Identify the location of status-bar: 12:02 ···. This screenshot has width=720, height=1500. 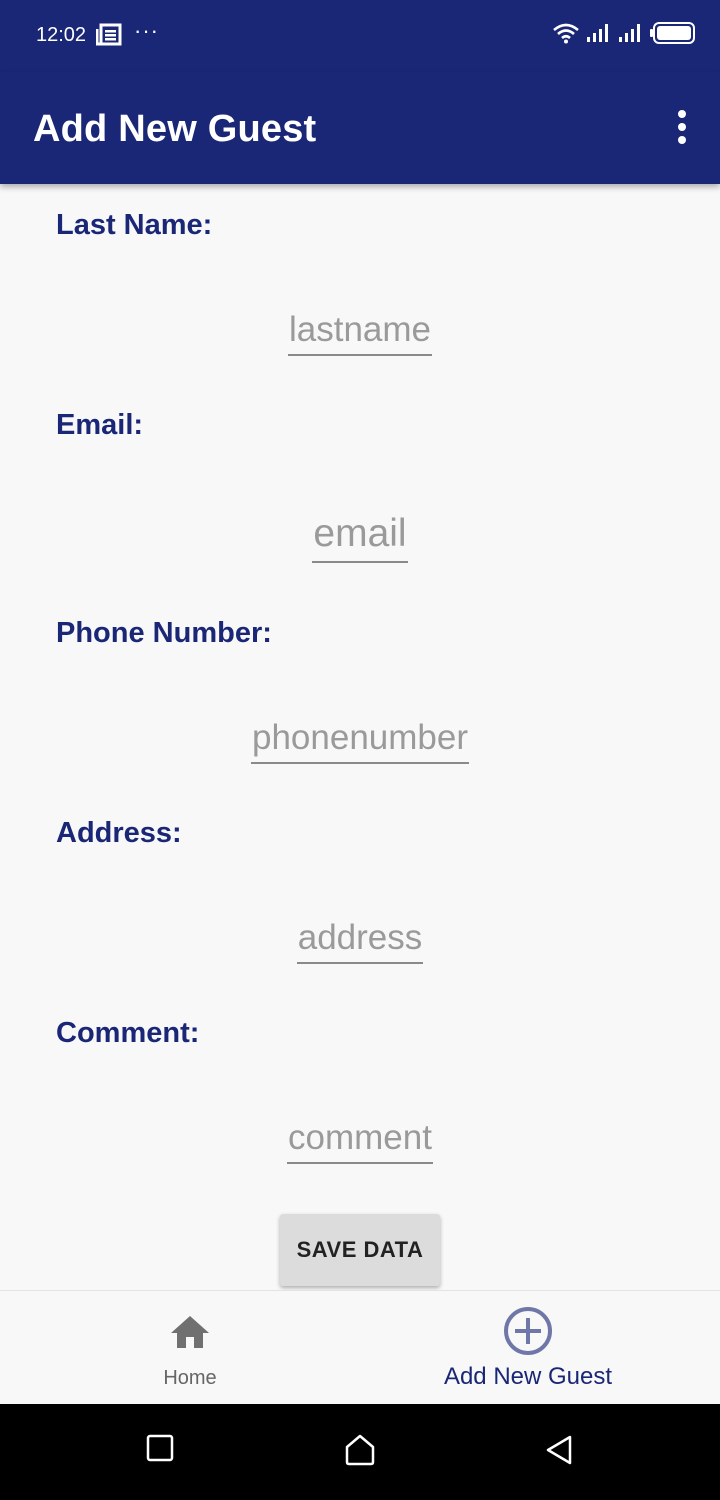
(360, 36).